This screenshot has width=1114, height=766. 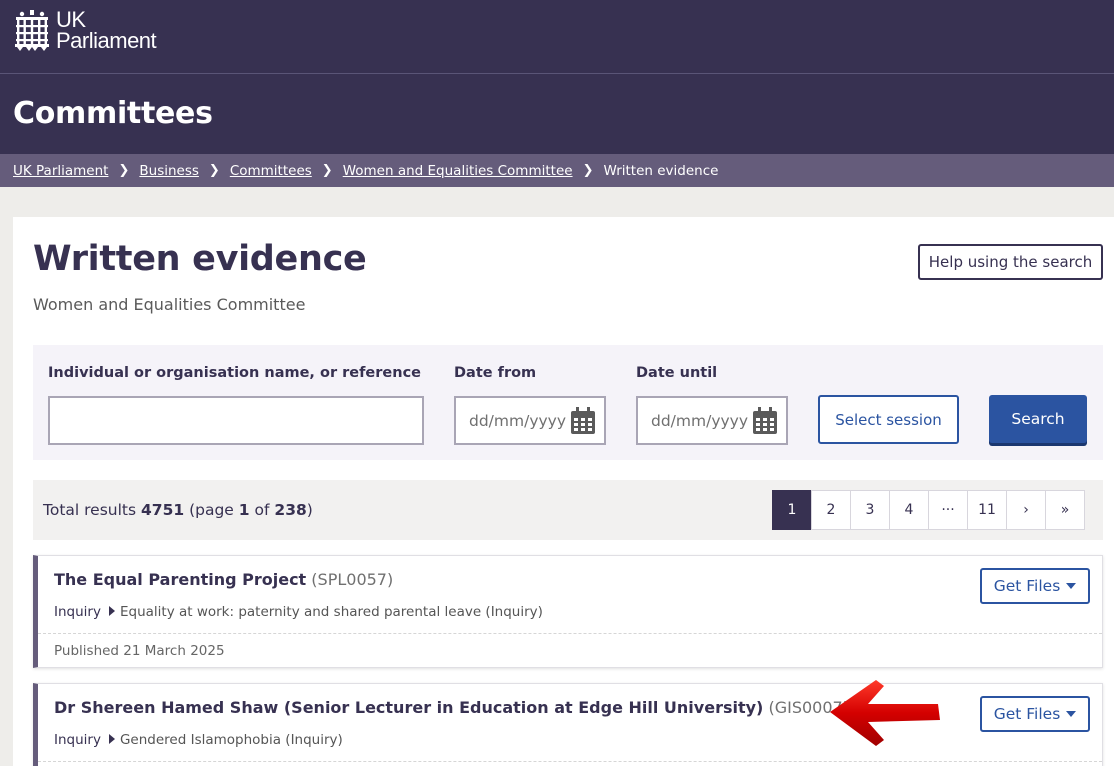 I want to click on name-reference-input, so click(x=236, y=420).